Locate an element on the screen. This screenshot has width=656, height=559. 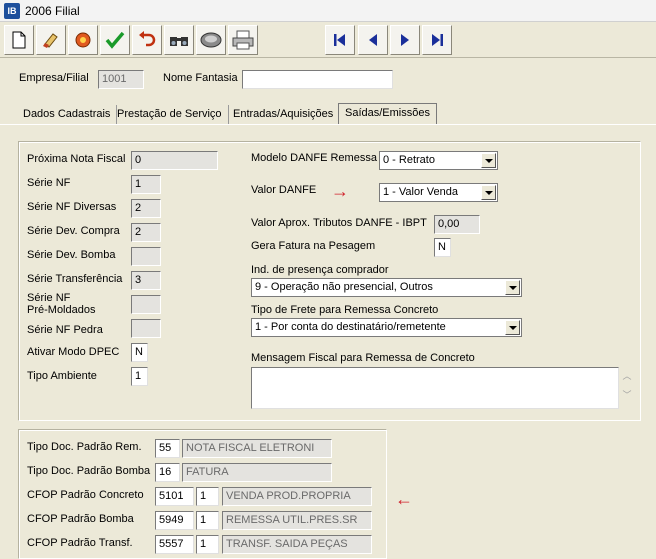
nome-fantasia-field is located at coordinates (317, 79).